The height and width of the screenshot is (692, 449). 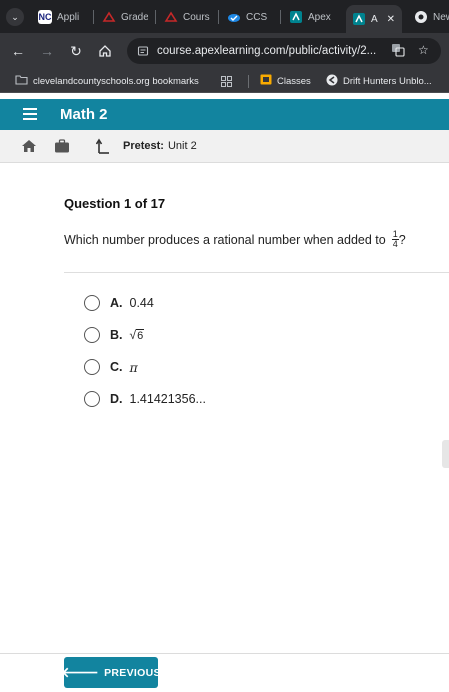 What do you see at coordinates (21, 81) in the screenshot?
I see `folder-icon` at bounding box center [21, 81].